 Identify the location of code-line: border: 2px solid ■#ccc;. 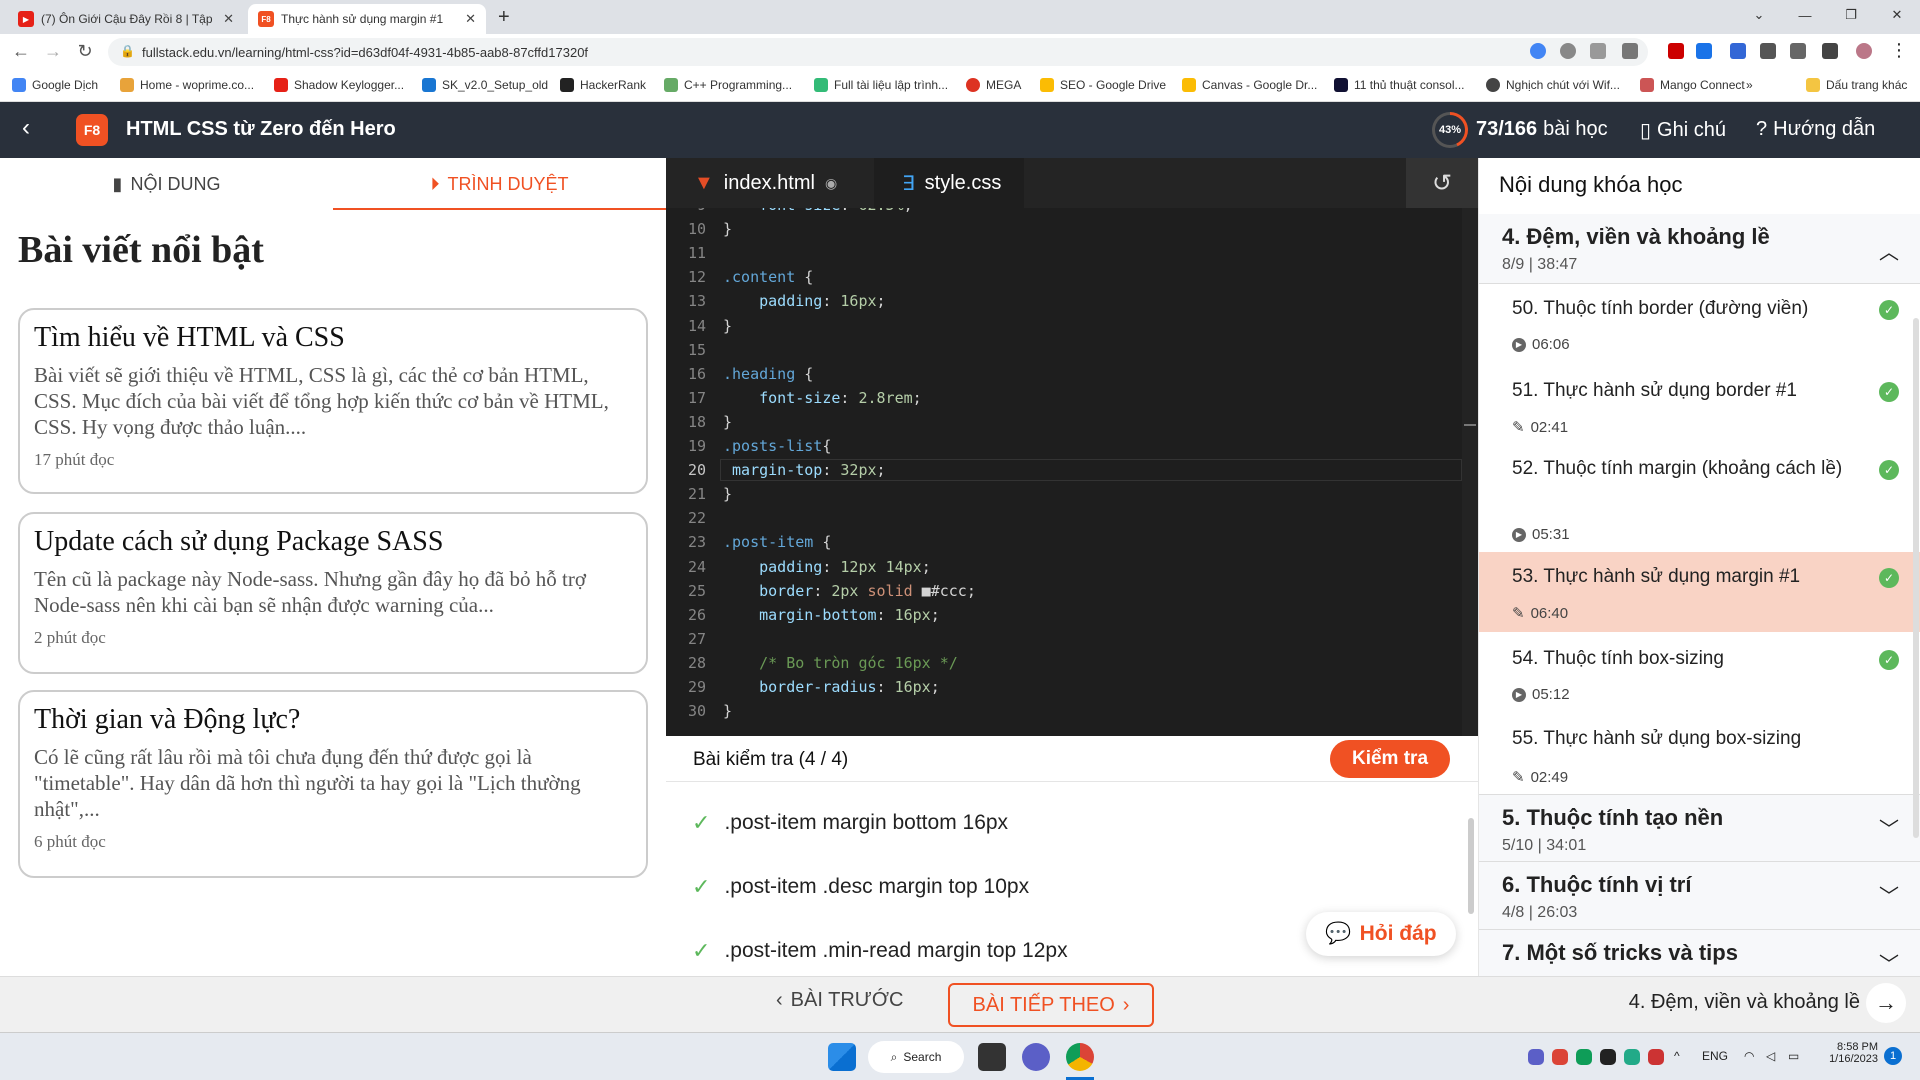
(849, 591).